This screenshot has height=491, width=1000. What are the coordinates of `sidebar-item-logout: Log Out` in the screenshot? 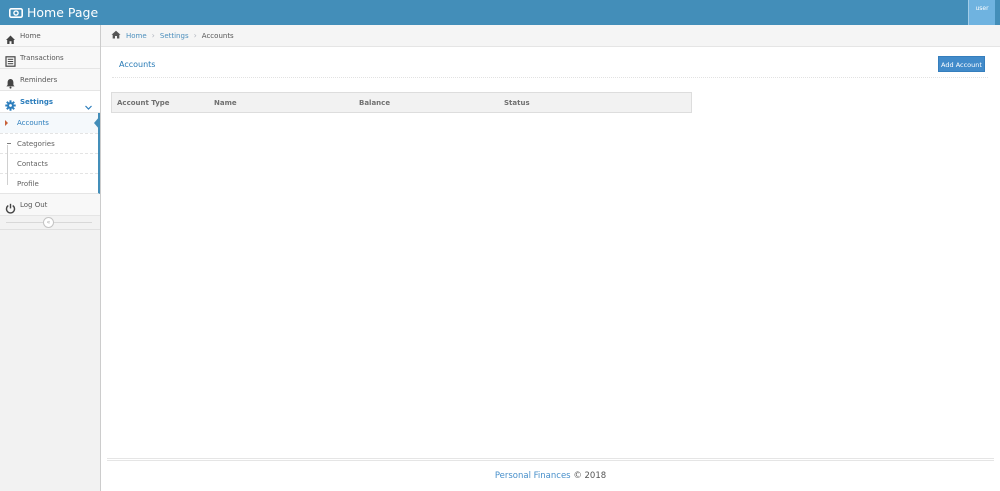 It's located at (50, 205).